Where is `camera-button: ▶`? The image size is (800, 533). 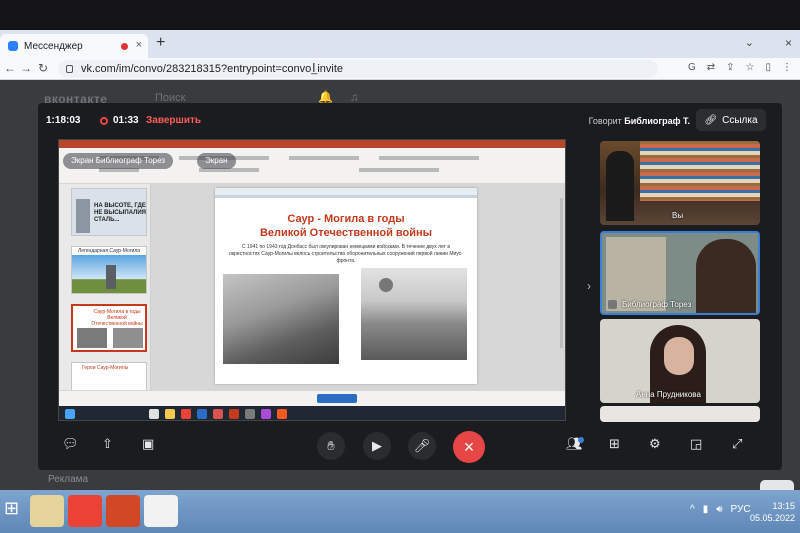
camera-button: ▶ is located at coordinates (377, 446).